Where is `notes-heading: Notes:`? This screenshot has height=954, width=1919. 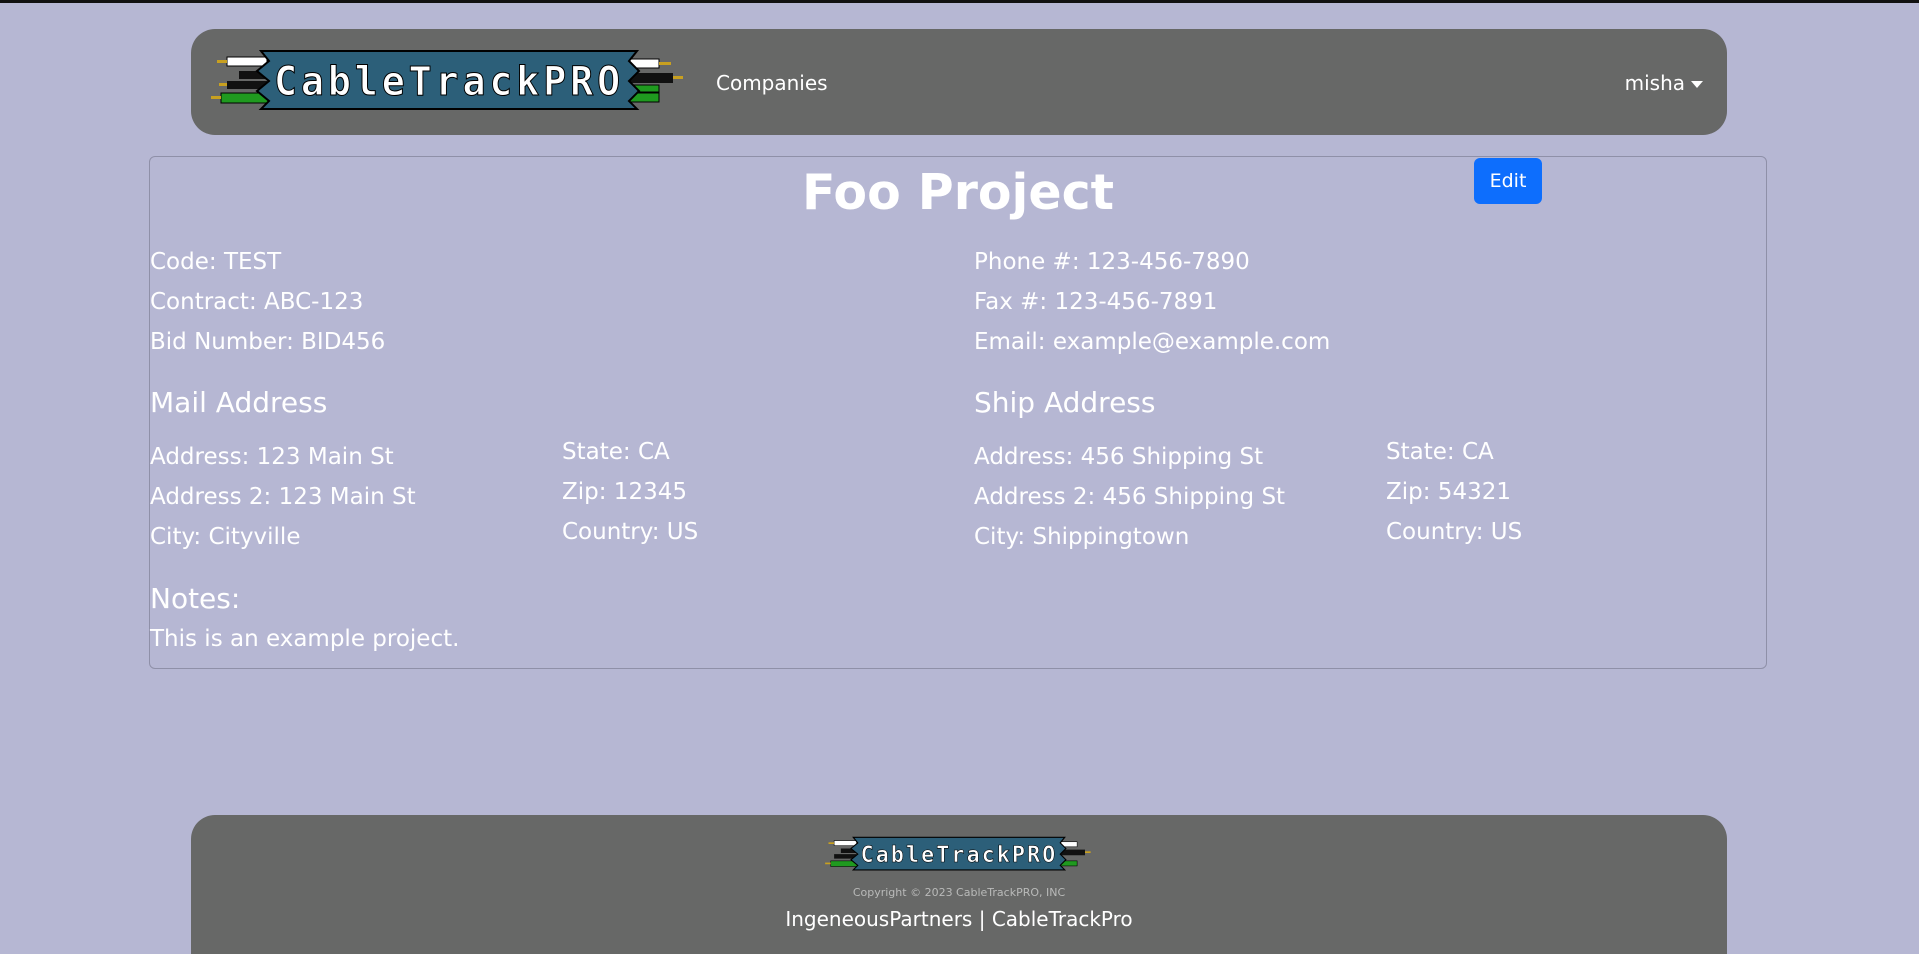
notes-heading: Notes: is located at coordinates (195, 598).